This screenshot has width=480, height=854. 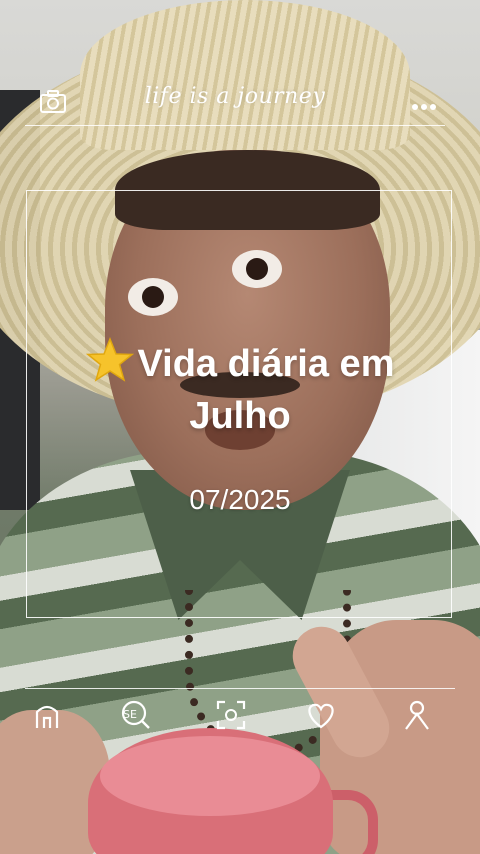 I want to click on card-title: Vida diária em Julho, so click(x=240, y=389).